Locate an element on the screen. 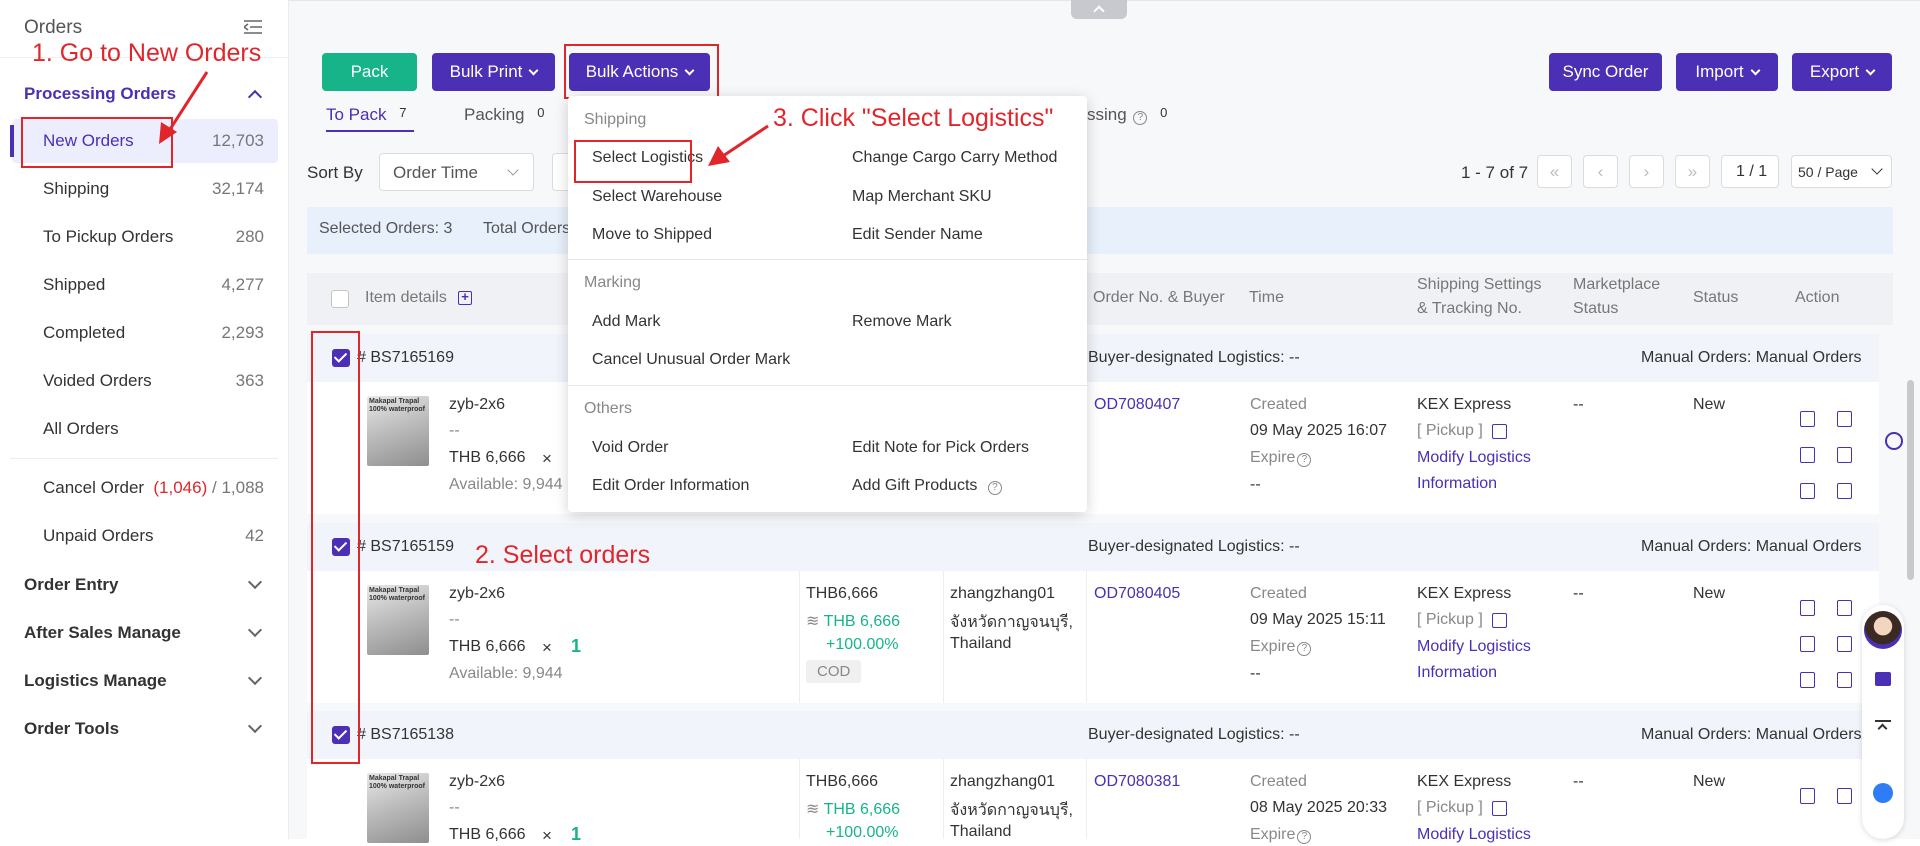 This screenshot has height=846, width=1920. profit-percent: +100.00% is located at coordinates (862, 832).